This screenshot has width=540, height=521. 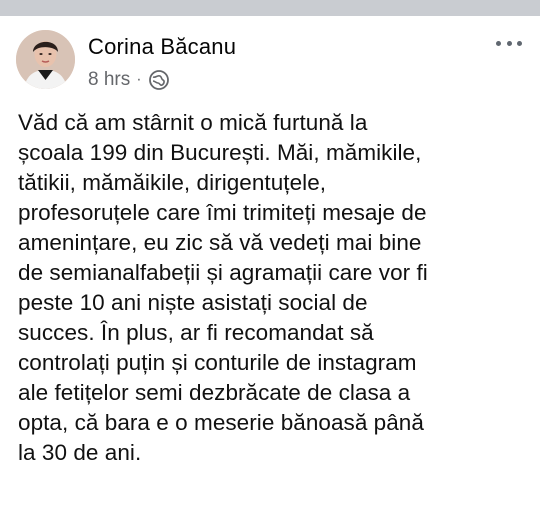 I want to click on post-line: tătikii, mămăikile, dirigentuțele,, so click(x=172, y=182).